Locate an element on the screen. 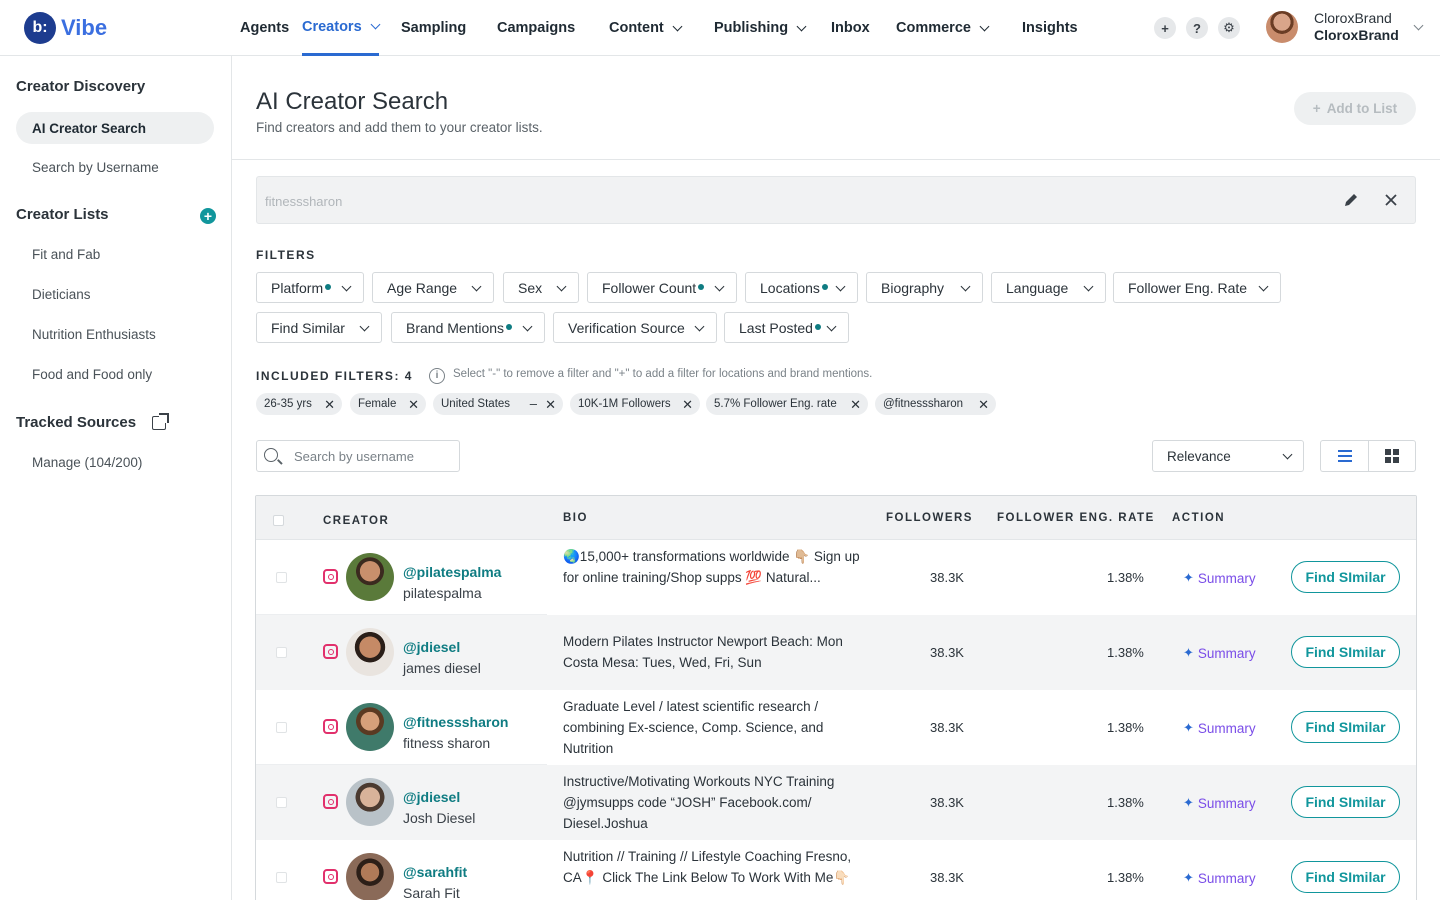  user-menu: CloroxBrand CloroxBrand is located at coordinates (1345, 27).